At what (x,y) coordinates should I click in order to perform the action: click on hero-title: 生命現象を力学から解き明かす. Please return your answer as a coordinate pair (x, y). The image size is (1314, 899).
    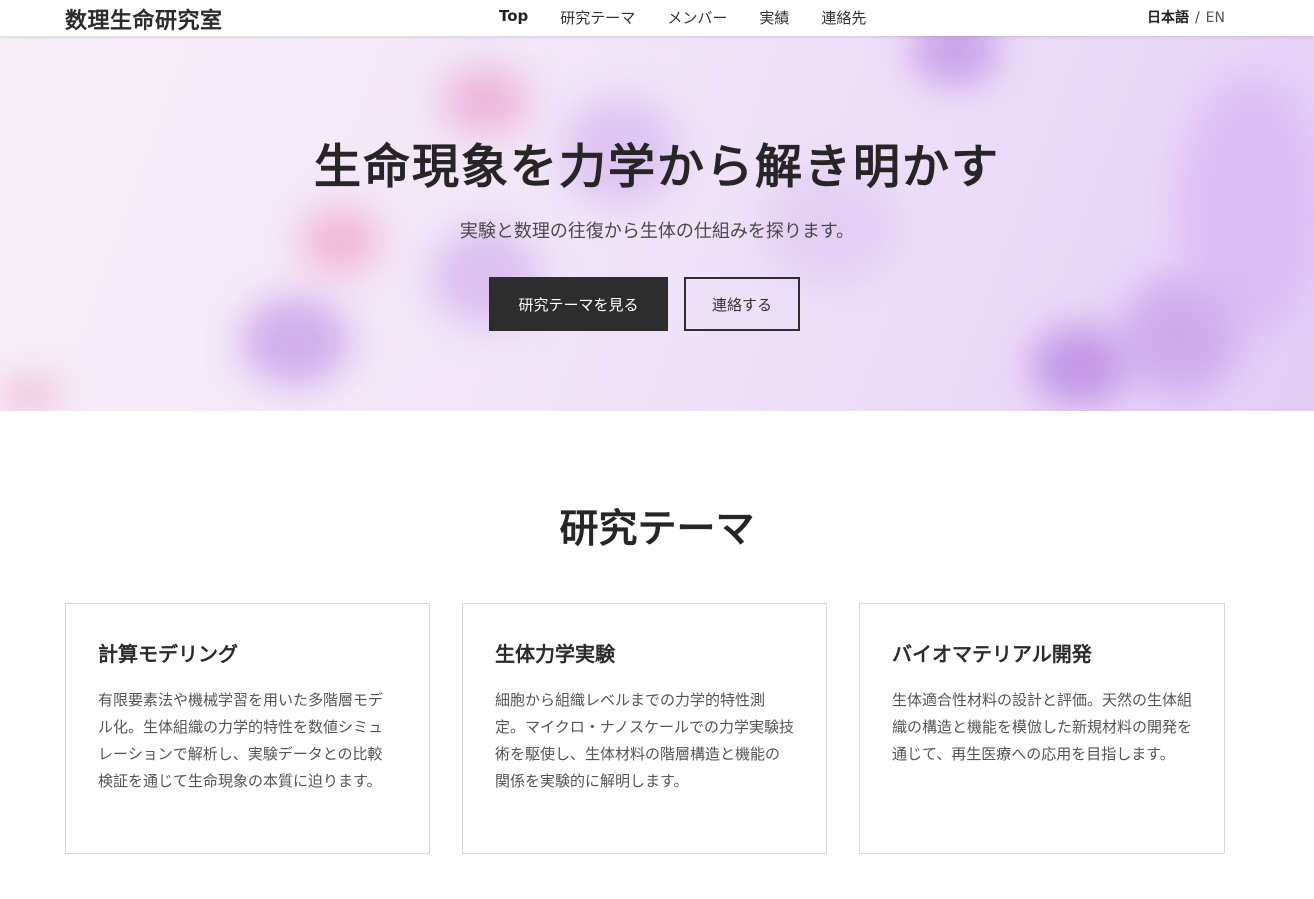
    Looking at the image, I should click on (657, 167).